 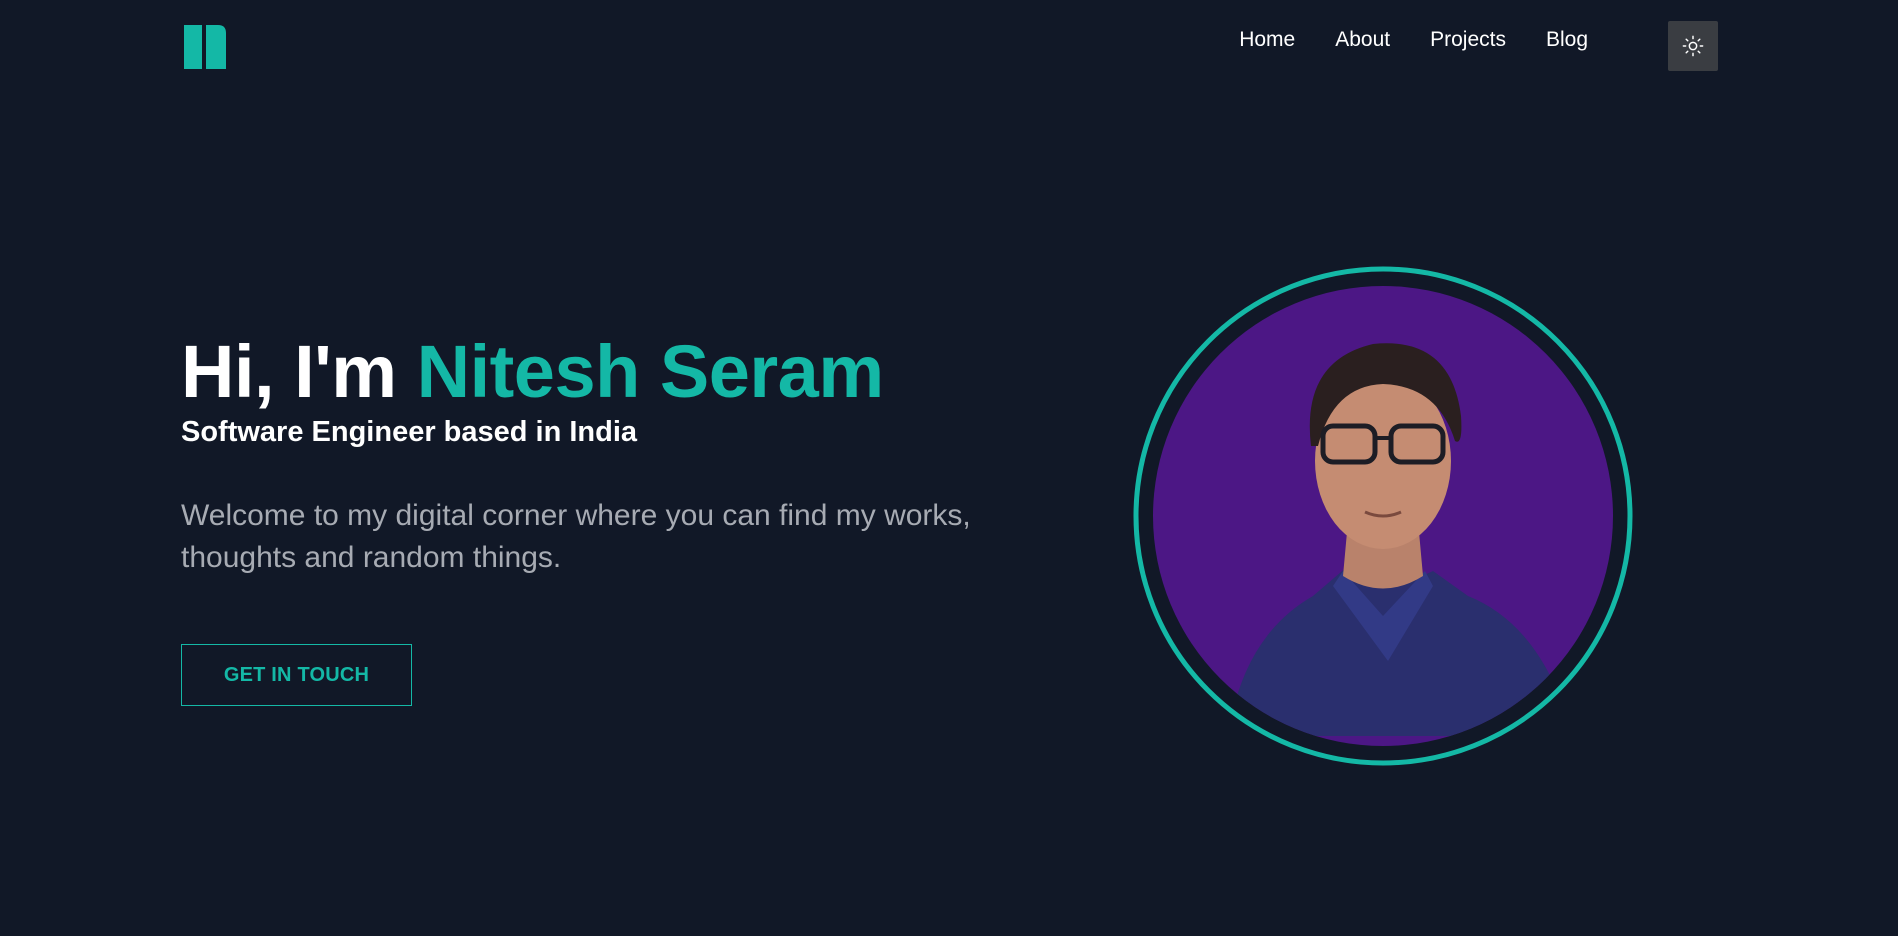 I want to click on profile-photo-icon, so click(x=1383, y=516).